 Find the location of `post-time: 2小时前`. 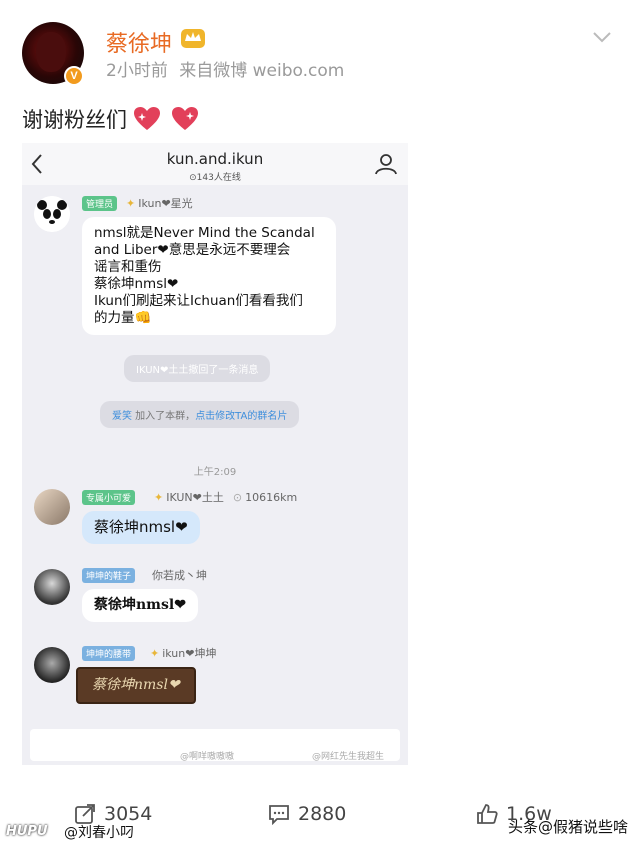

post-time: 2小时前 is located at coordinates (137, 71).